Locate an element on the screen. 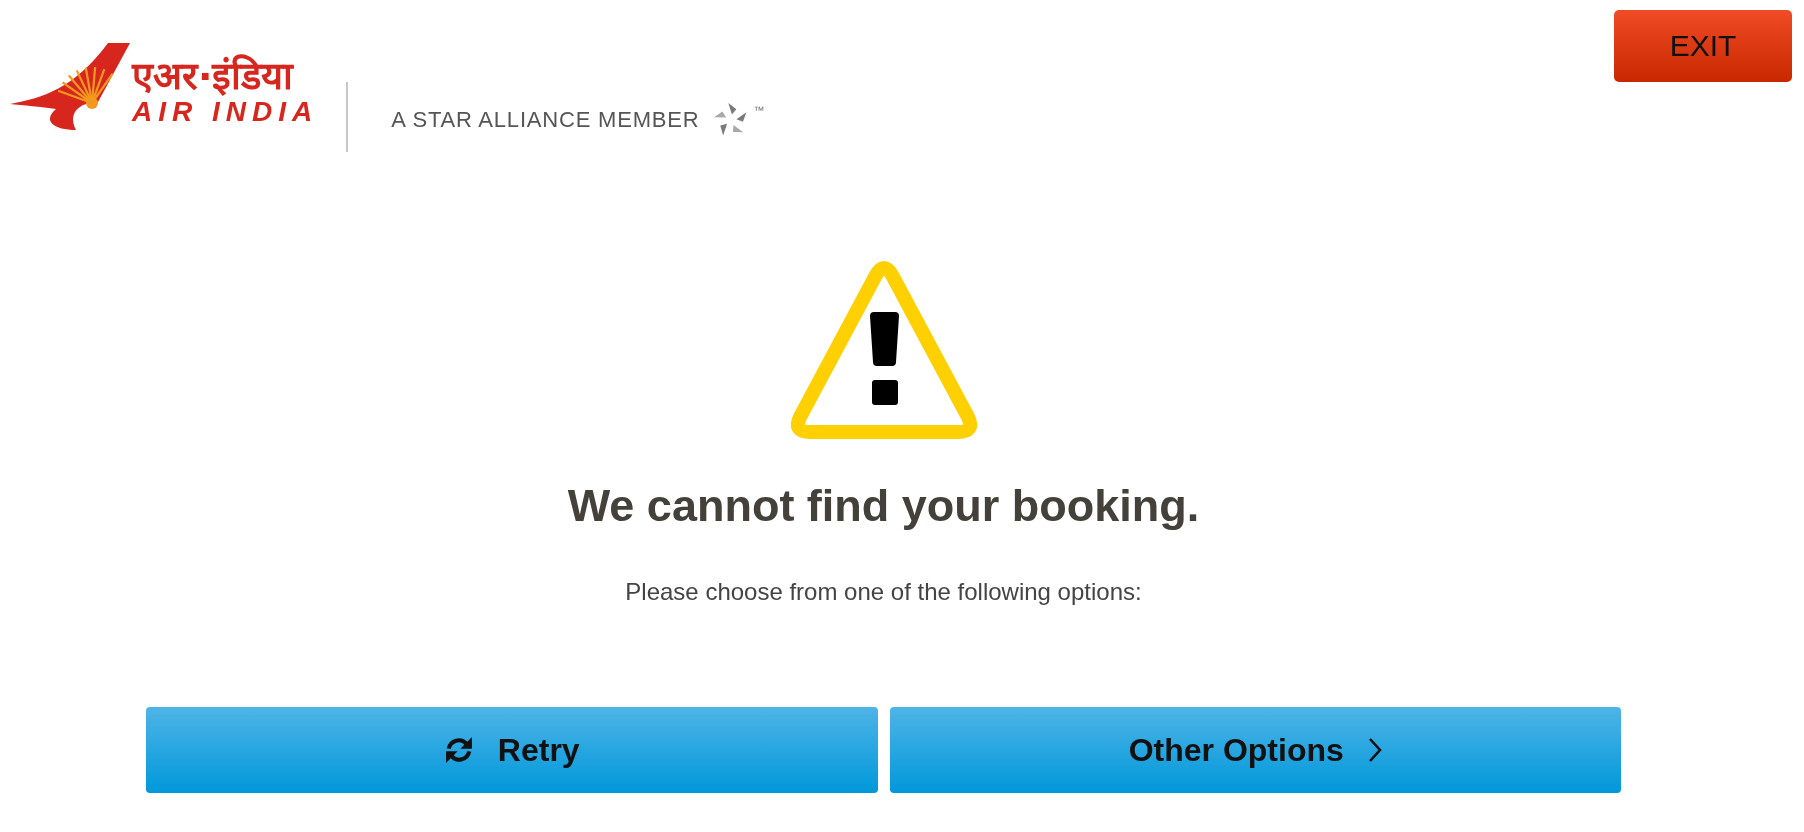 This screenshot has height=832, width=1804. logo-text: AIR INDIA is located at coordinates (225, 112).